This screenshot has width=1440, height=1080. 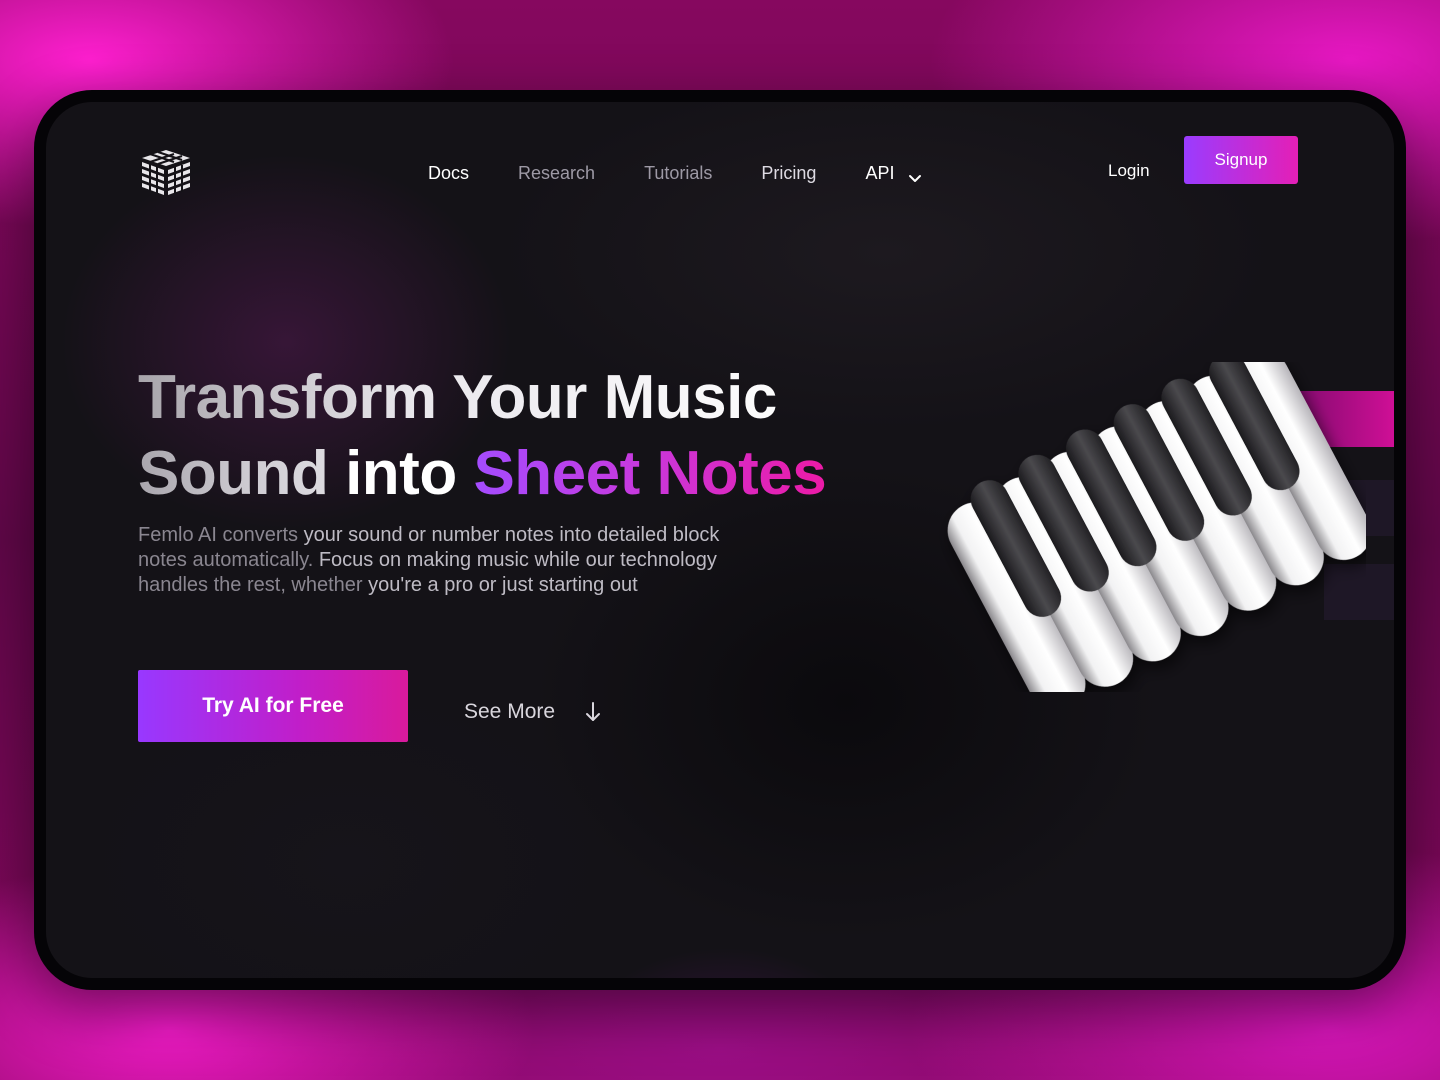 I want to click on hero-title-line1: Transform Your Music, so click(x=482, y=398).